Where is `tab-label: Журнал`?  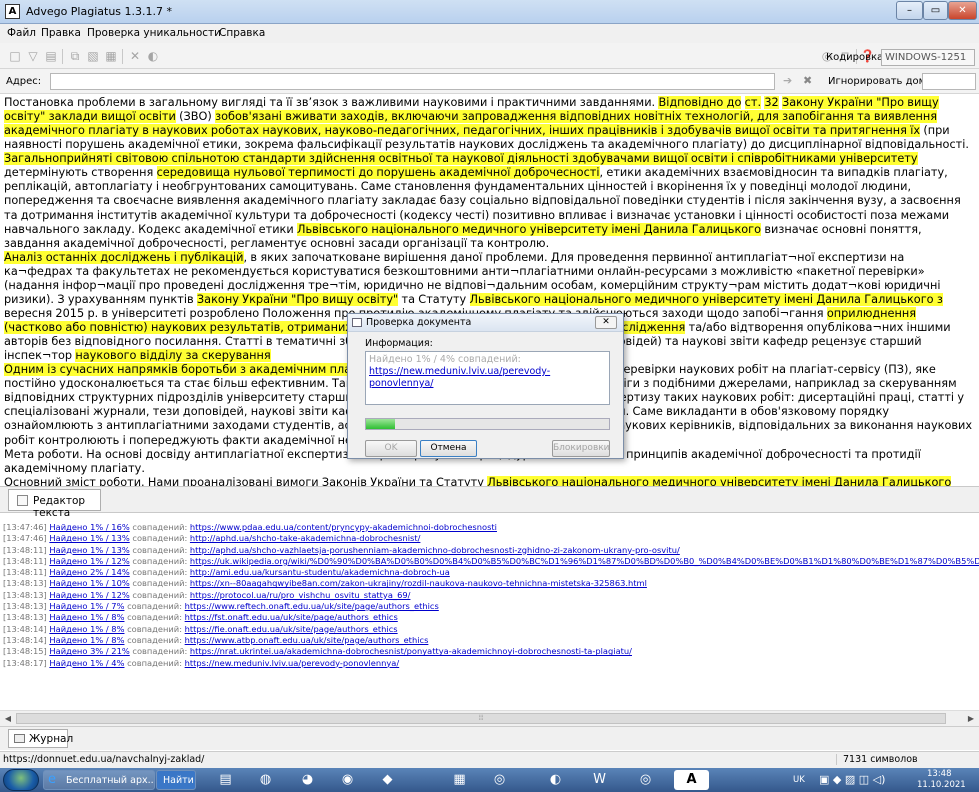 tab-label: Журнал is located at coordinates (51, 739).